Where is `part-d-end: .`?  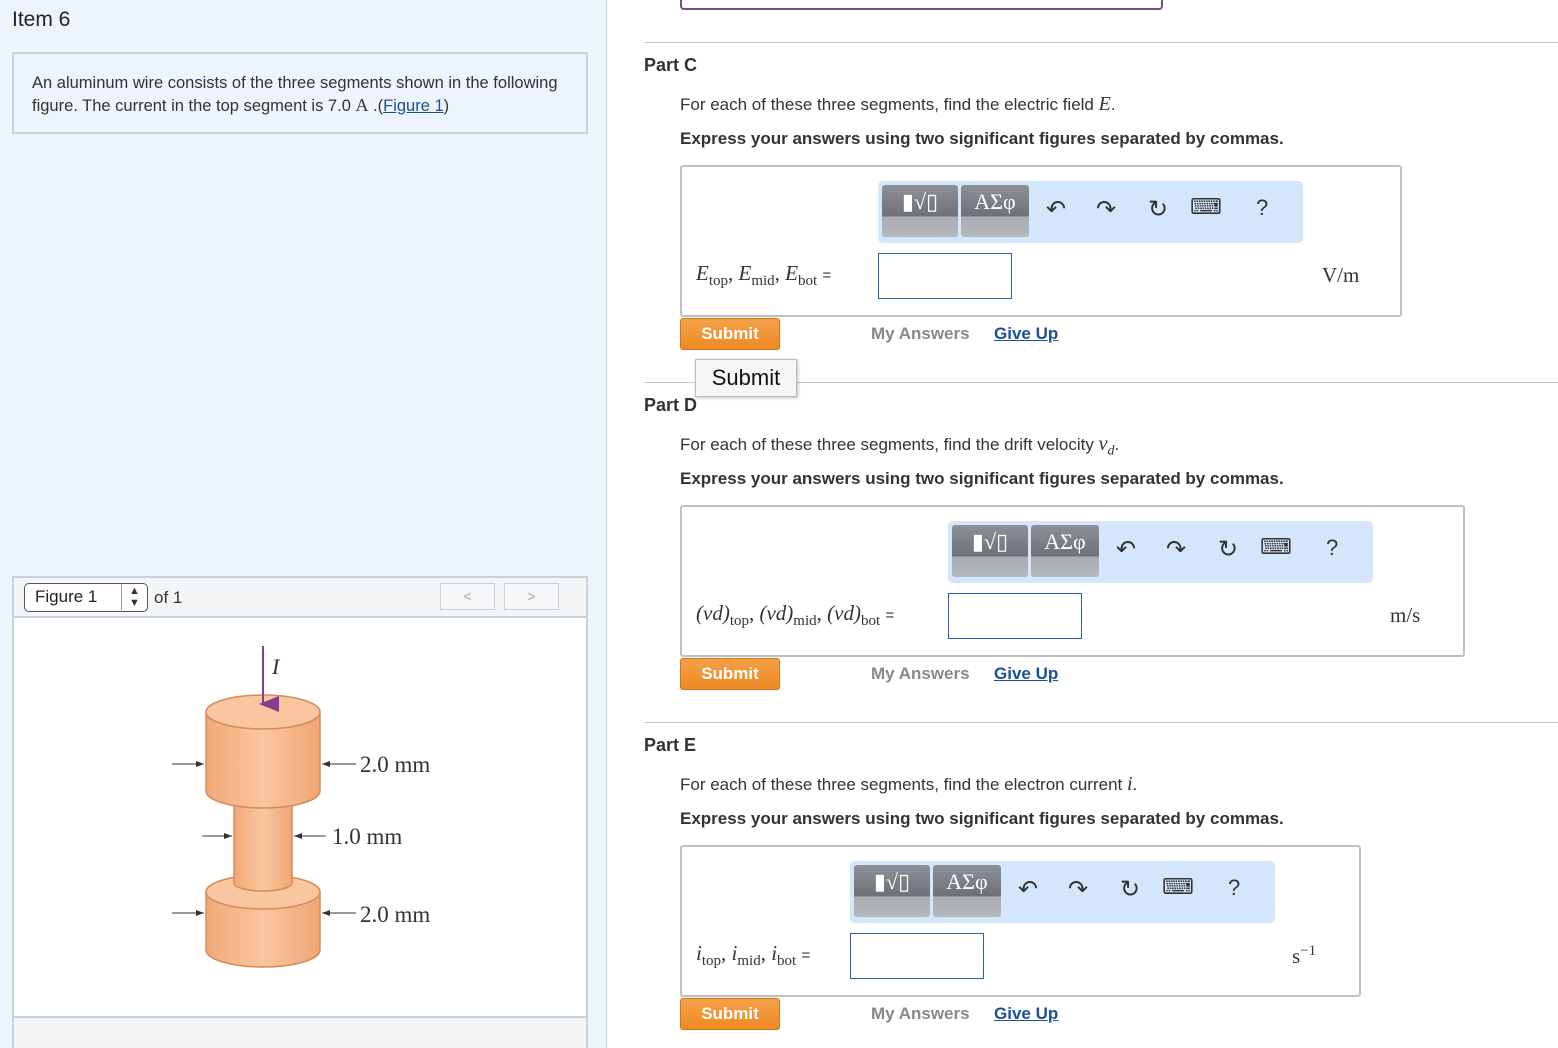 part-d-end: . is located at coordinates (1117, 444).